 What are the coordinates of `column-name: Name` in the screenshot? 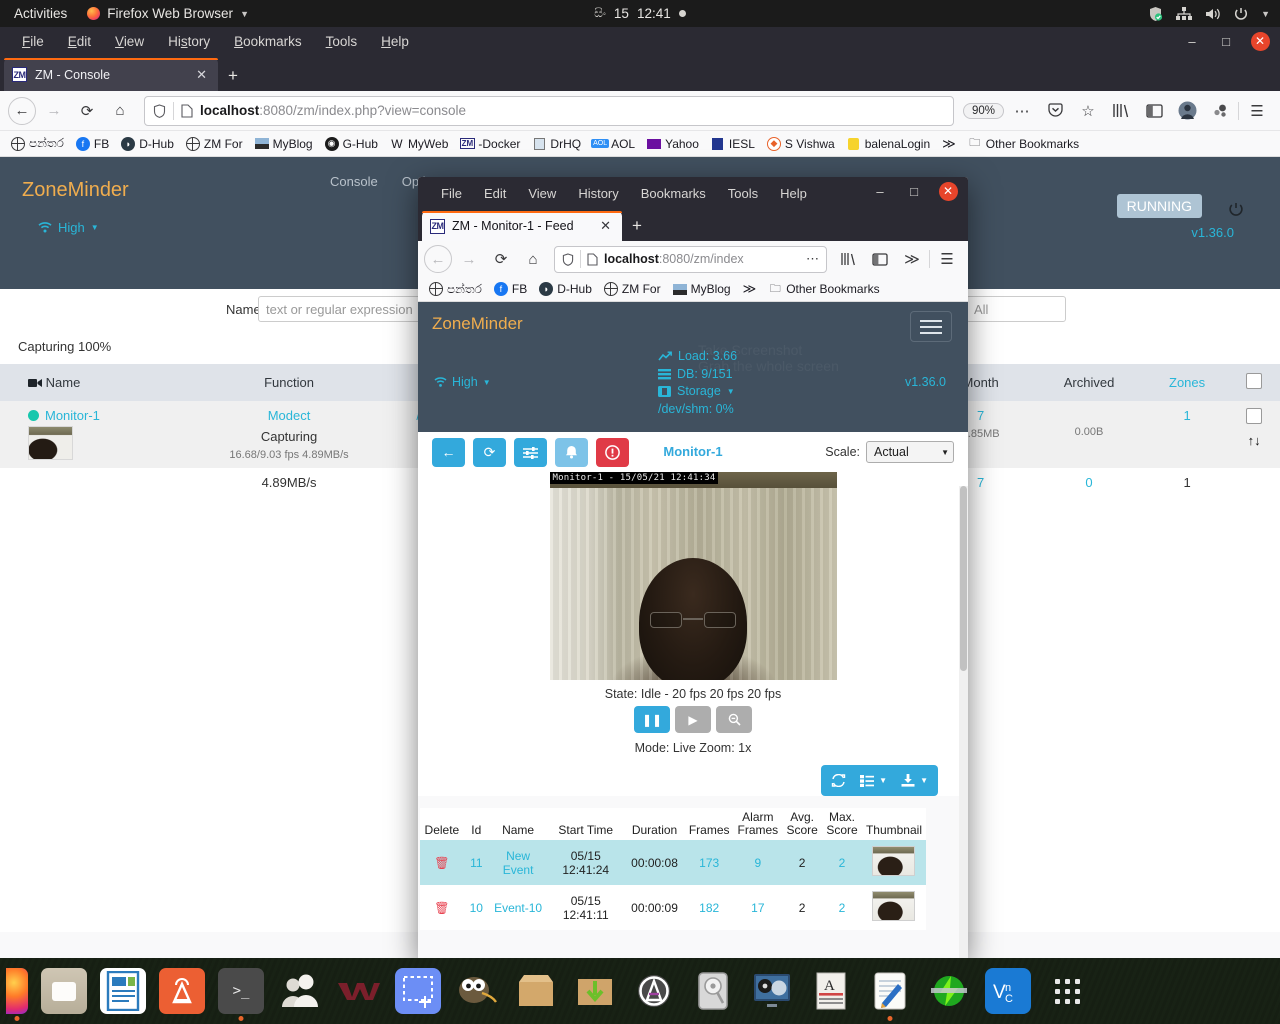 It's located at (108, 382).